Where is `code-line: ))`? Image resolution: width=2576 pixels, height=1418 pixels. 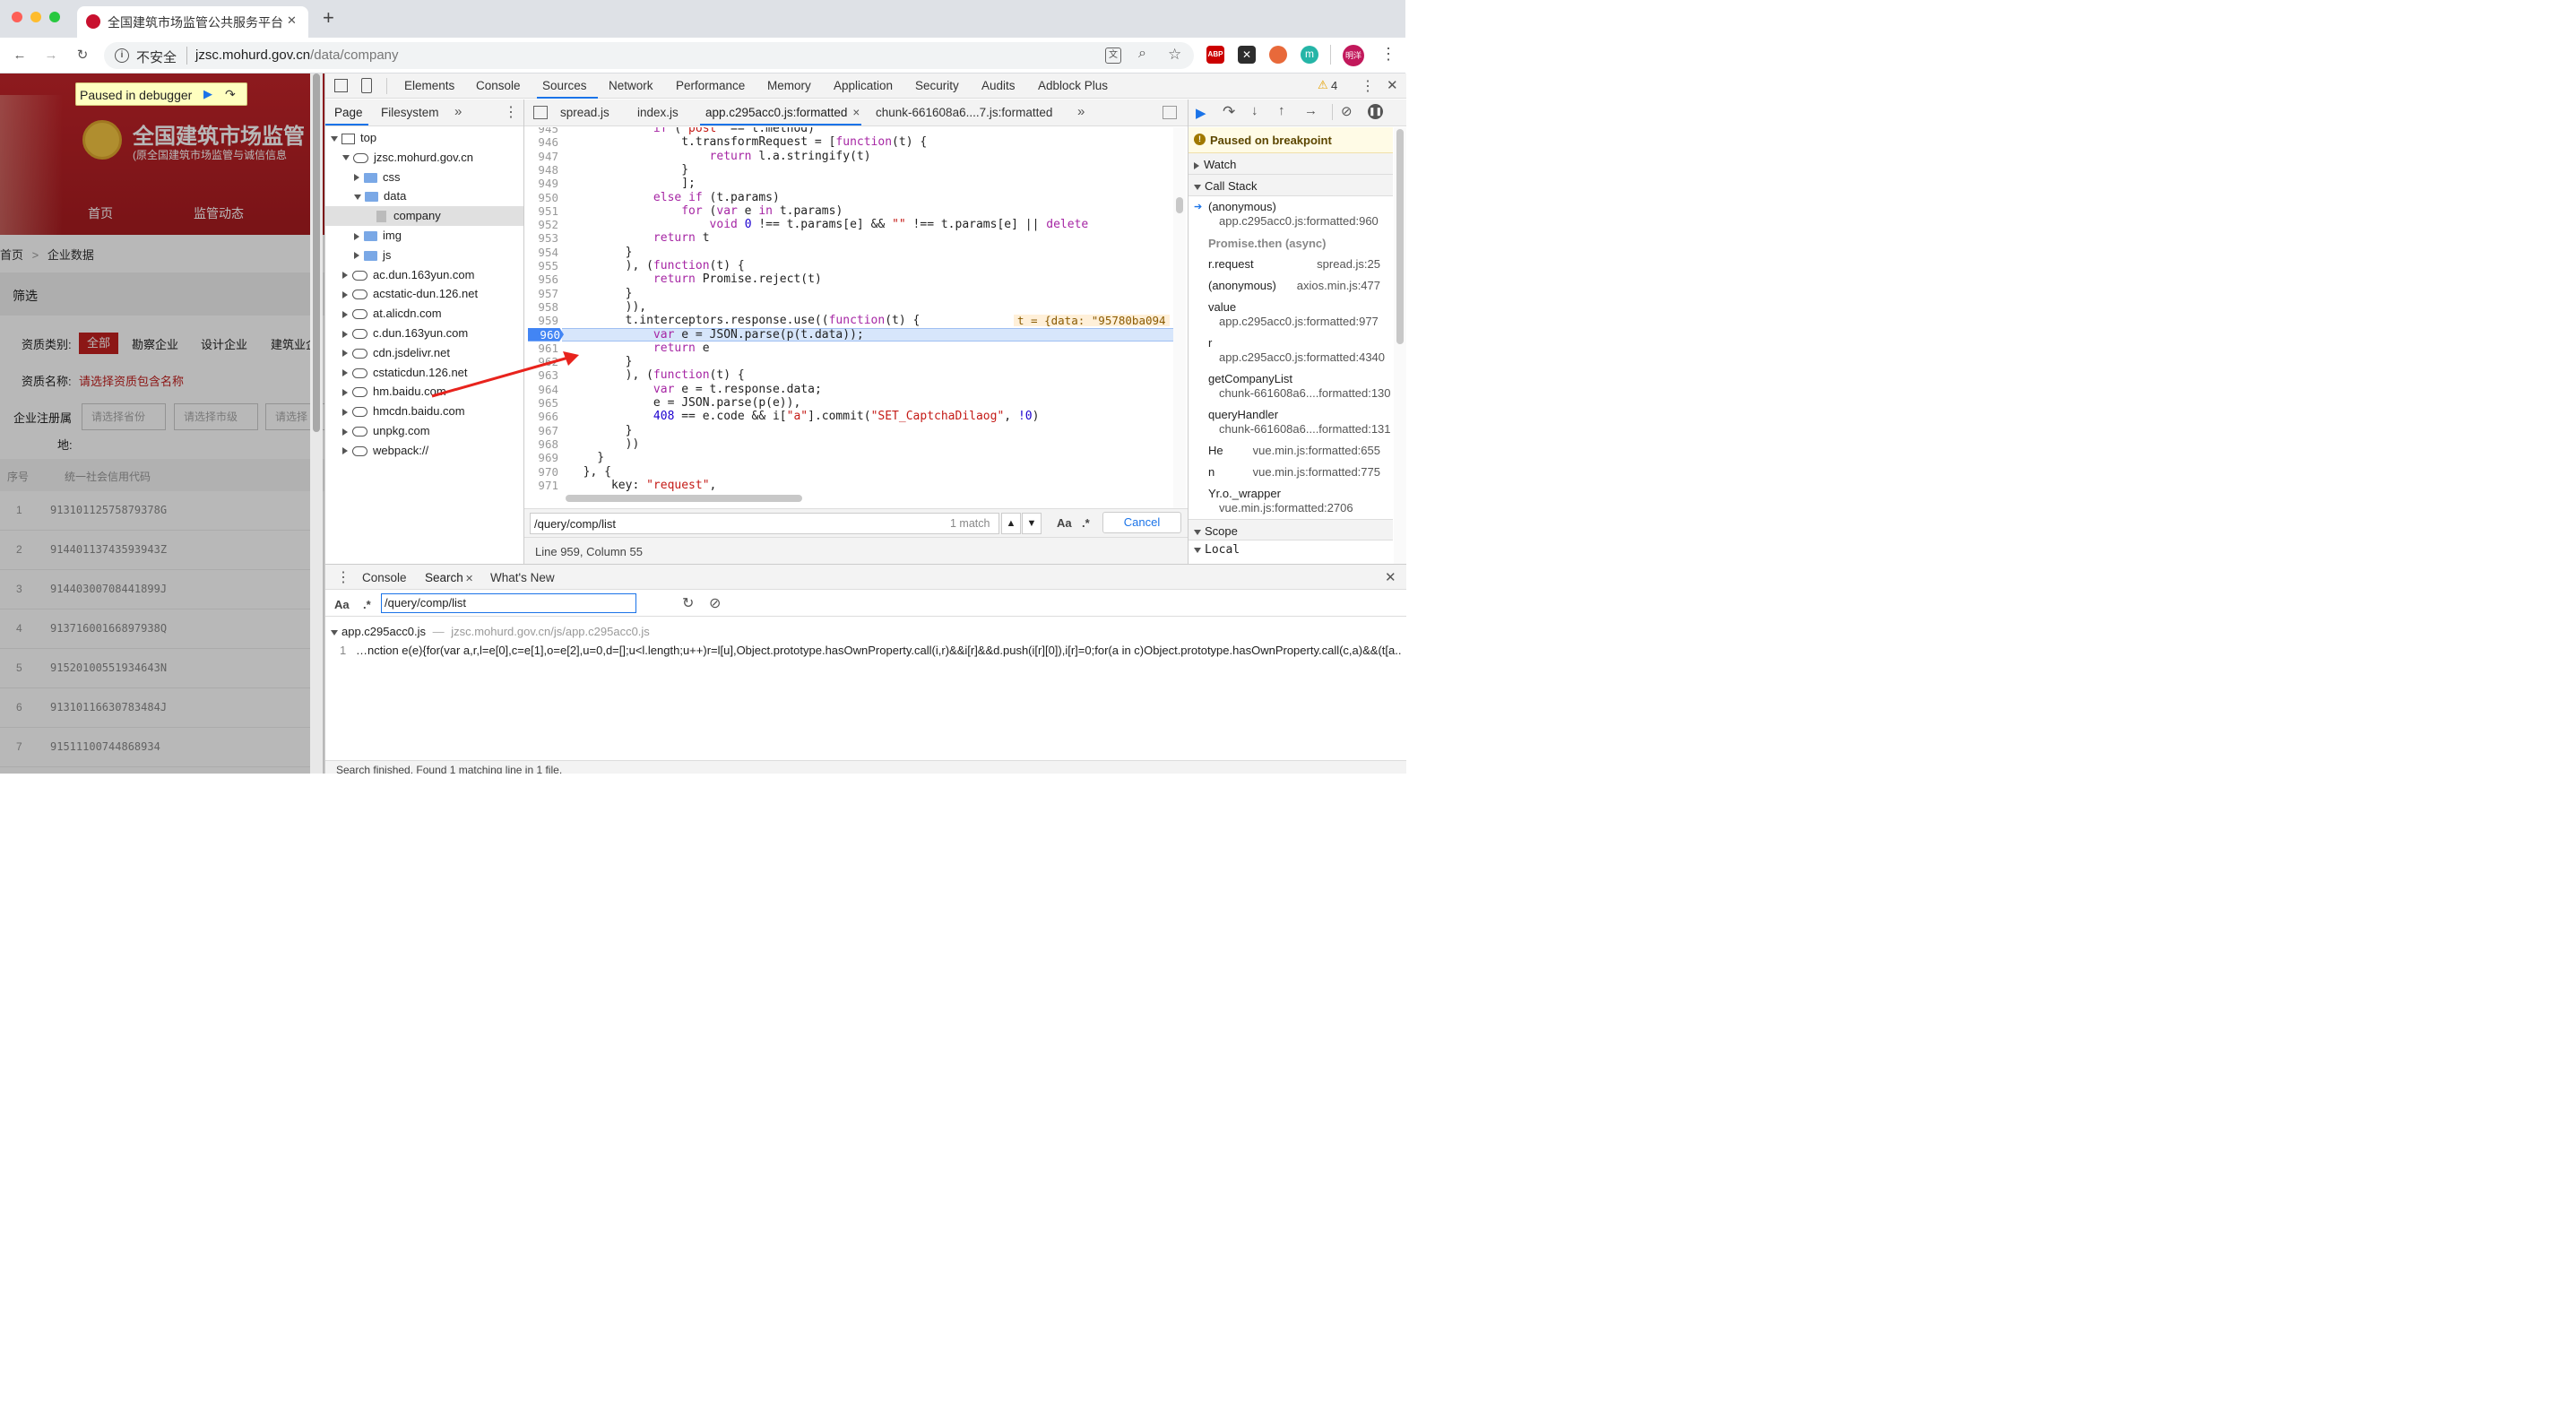 code-line: )) is located at coordinates (604, 444).